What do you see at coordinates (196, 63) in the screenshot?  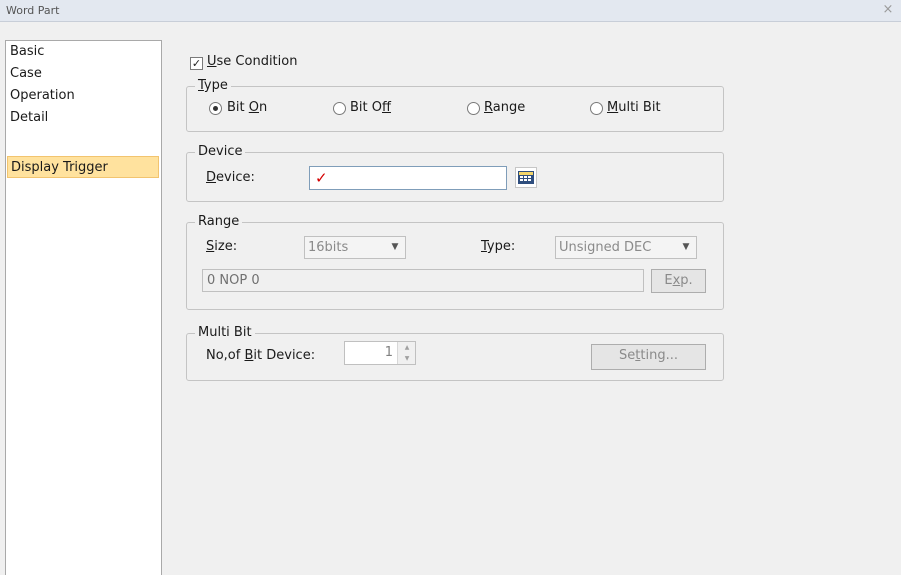 I see `use-condition-checkbox: ✓` at bounding box center [196, 63].